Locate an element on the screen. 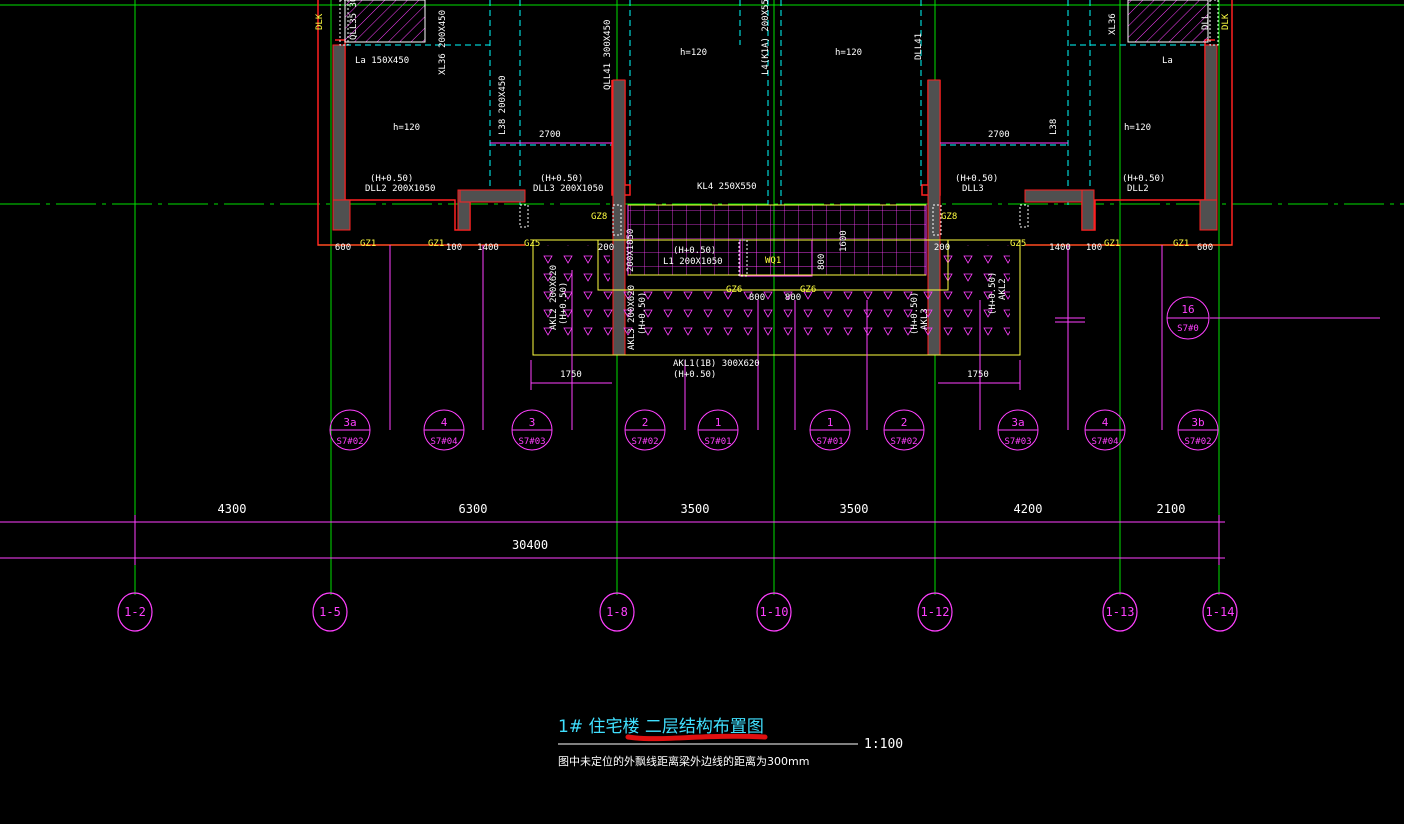  detail-sheet: S7#04 is located at coordinates (1104, 442).